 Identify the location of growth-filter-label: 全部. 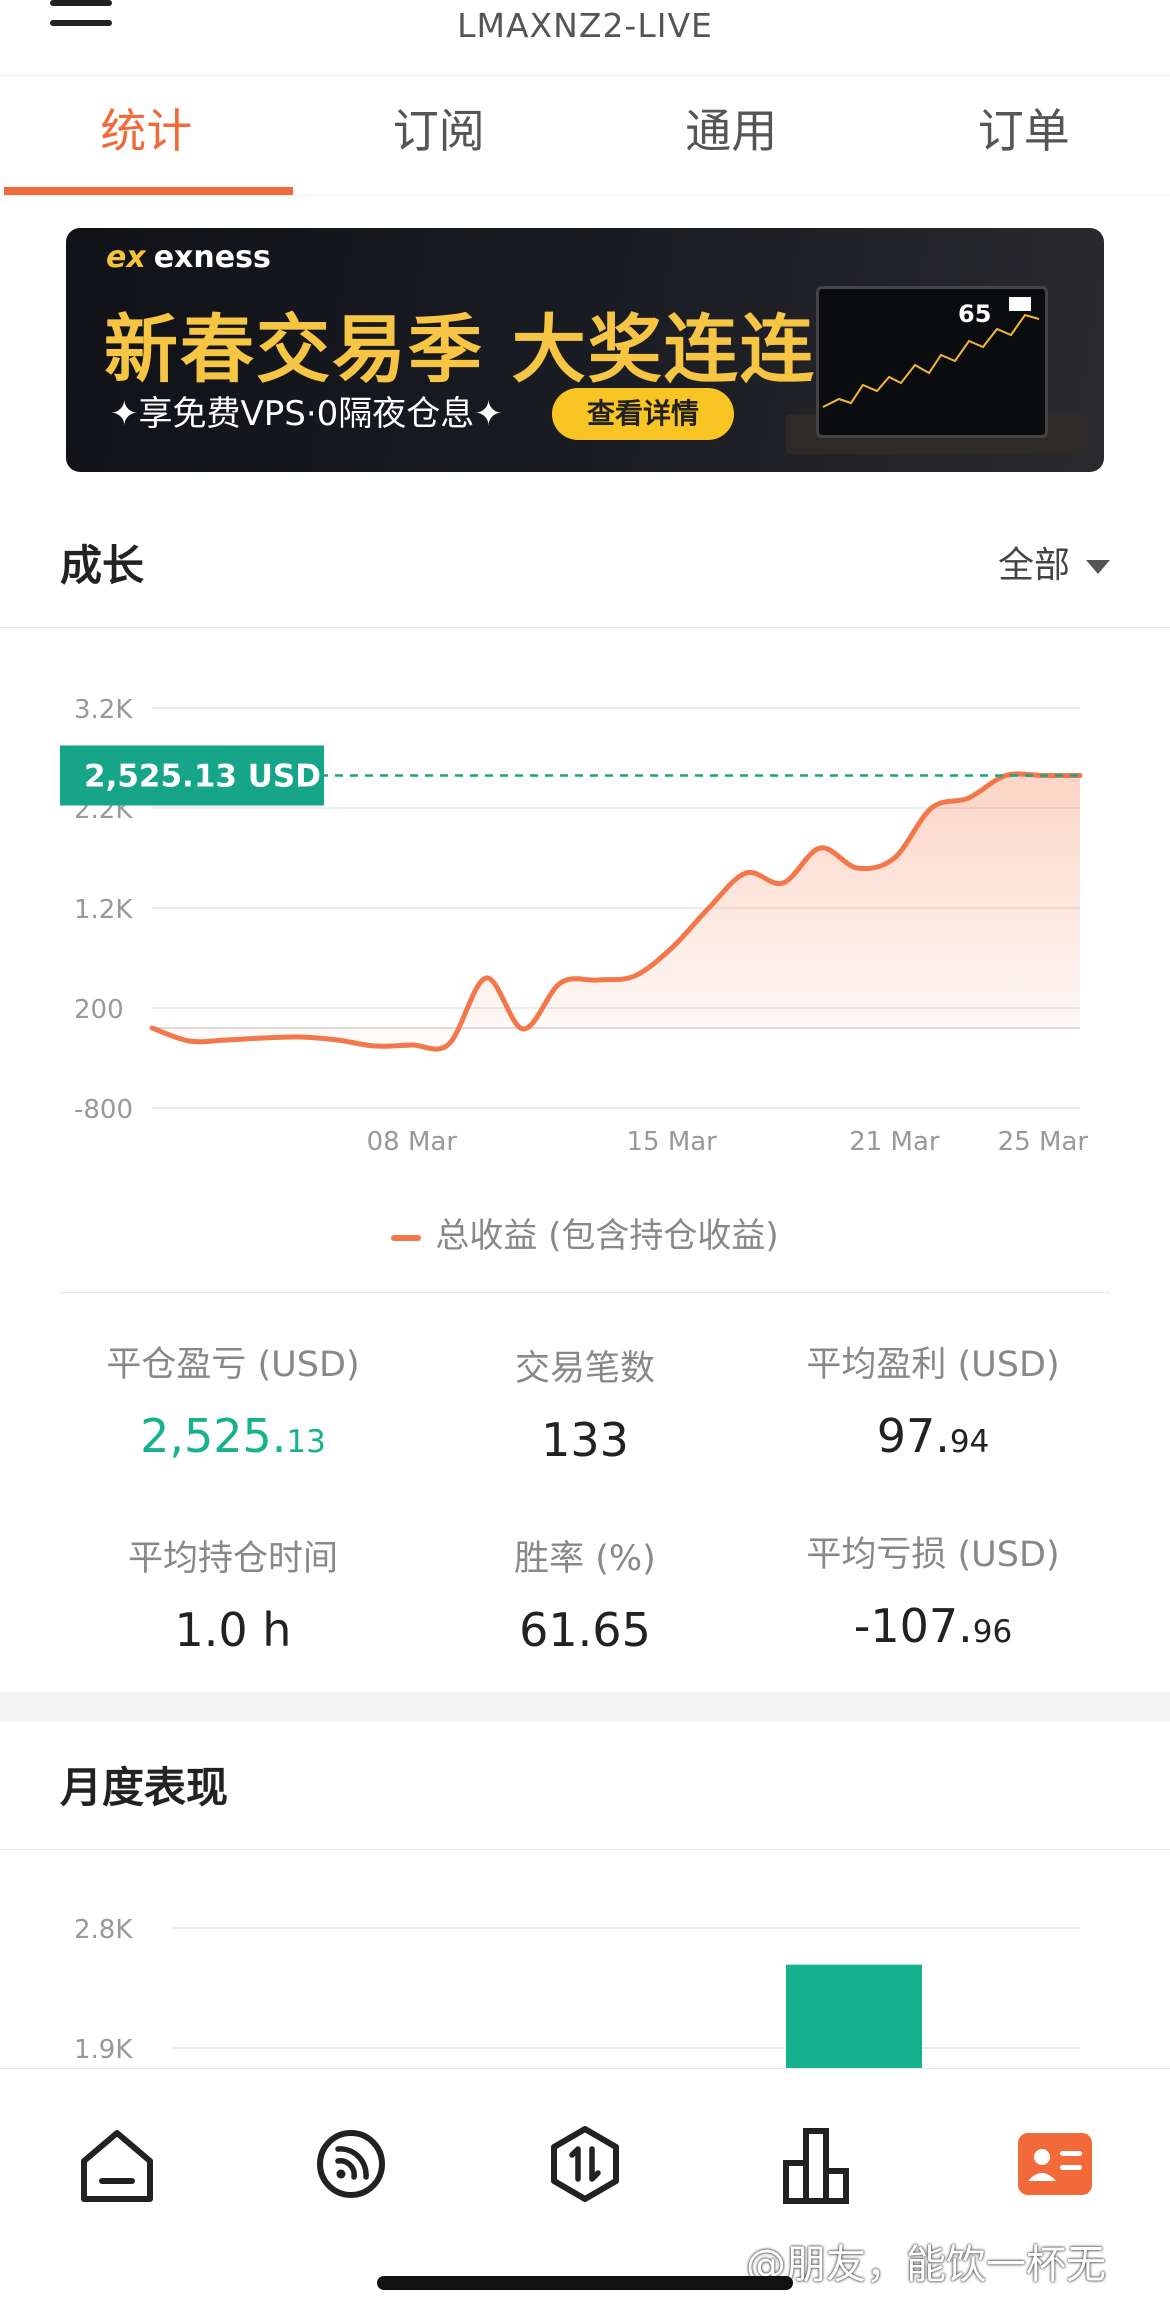
(1033, 565).